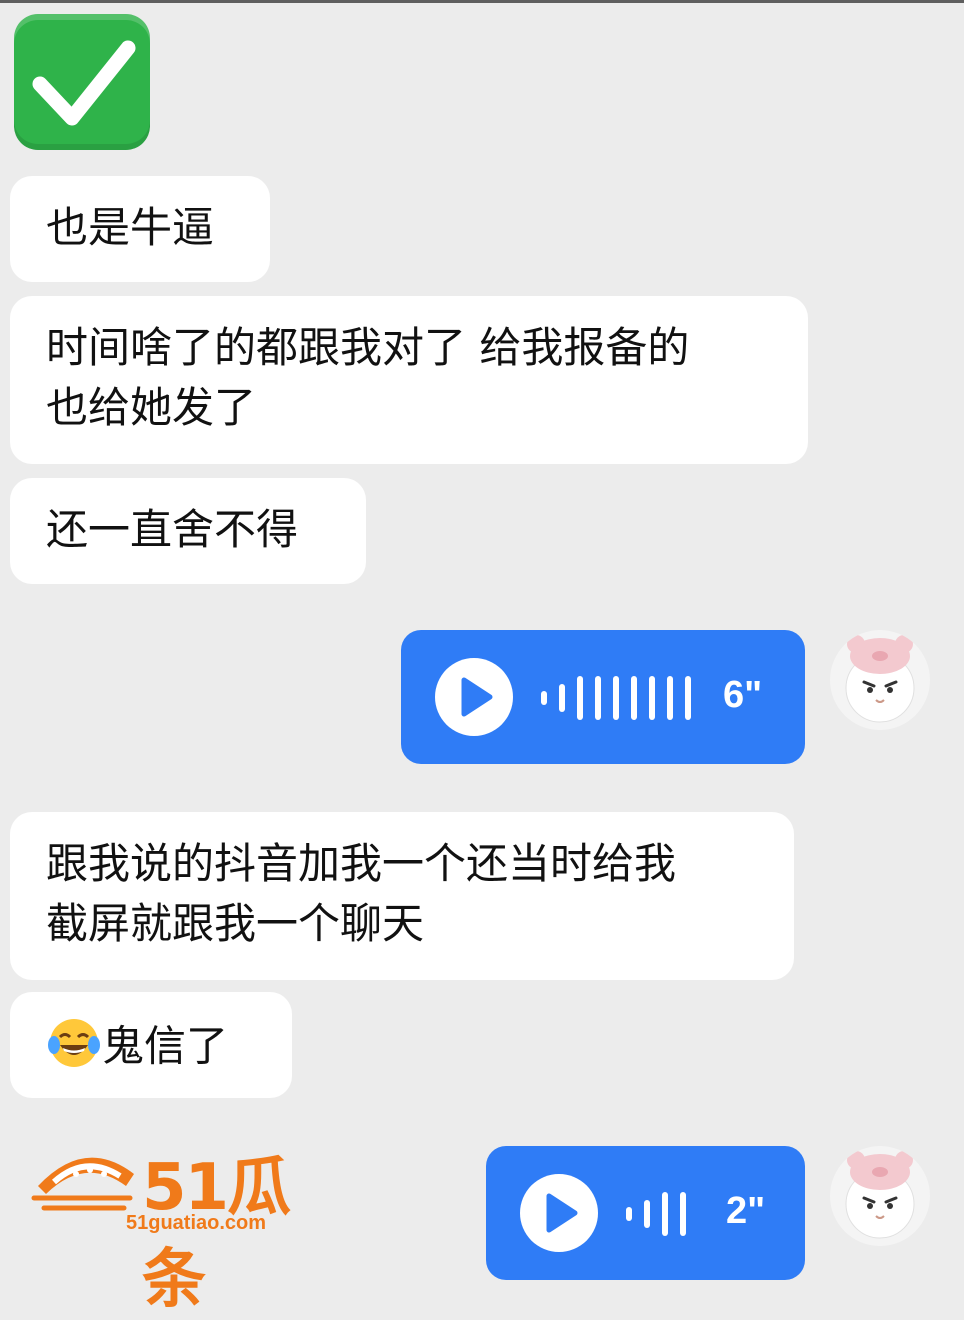  I want to click on message-text: 鬼信了, so click(165, 1046).